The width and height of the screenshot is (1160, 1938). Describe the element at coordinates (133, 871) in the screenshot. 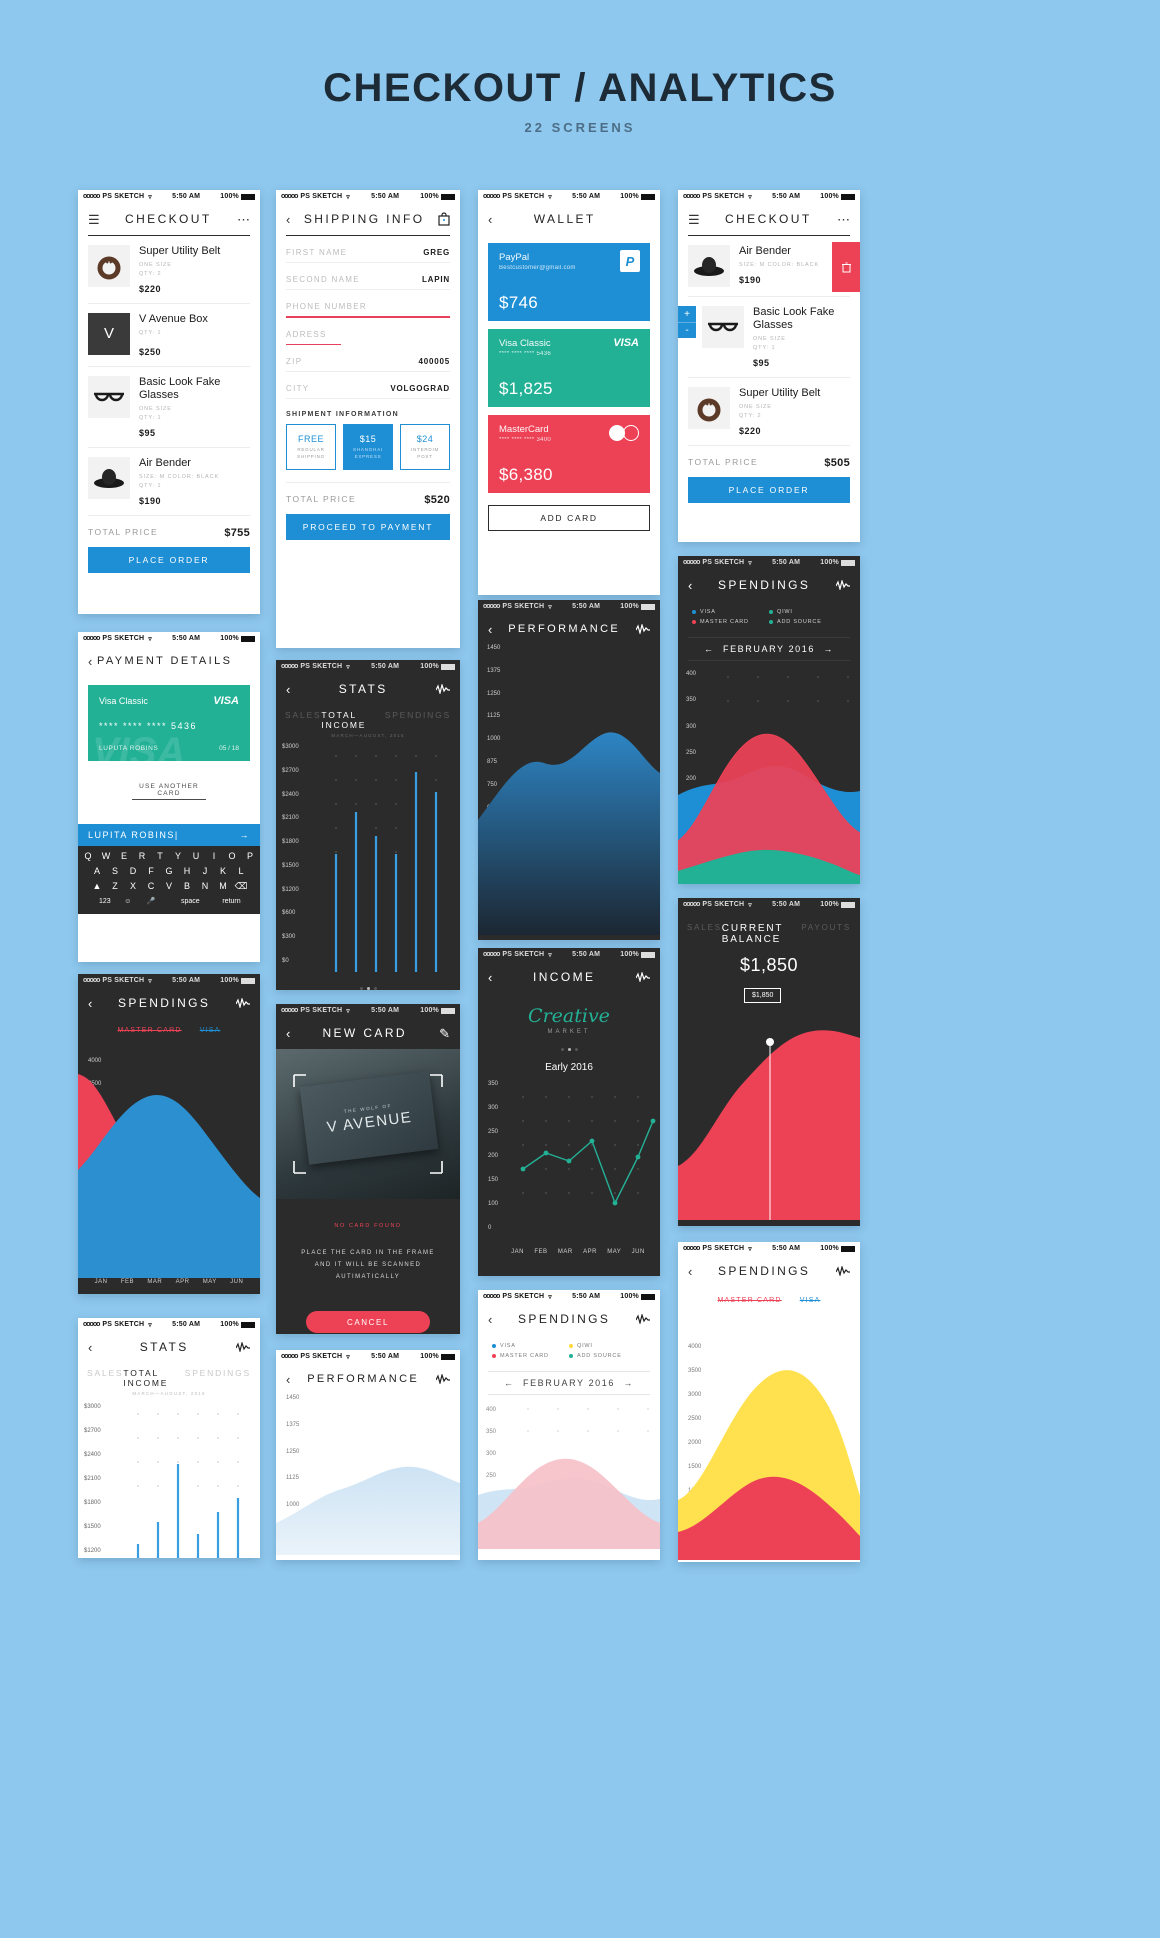

I see `key-d: D` at that location.